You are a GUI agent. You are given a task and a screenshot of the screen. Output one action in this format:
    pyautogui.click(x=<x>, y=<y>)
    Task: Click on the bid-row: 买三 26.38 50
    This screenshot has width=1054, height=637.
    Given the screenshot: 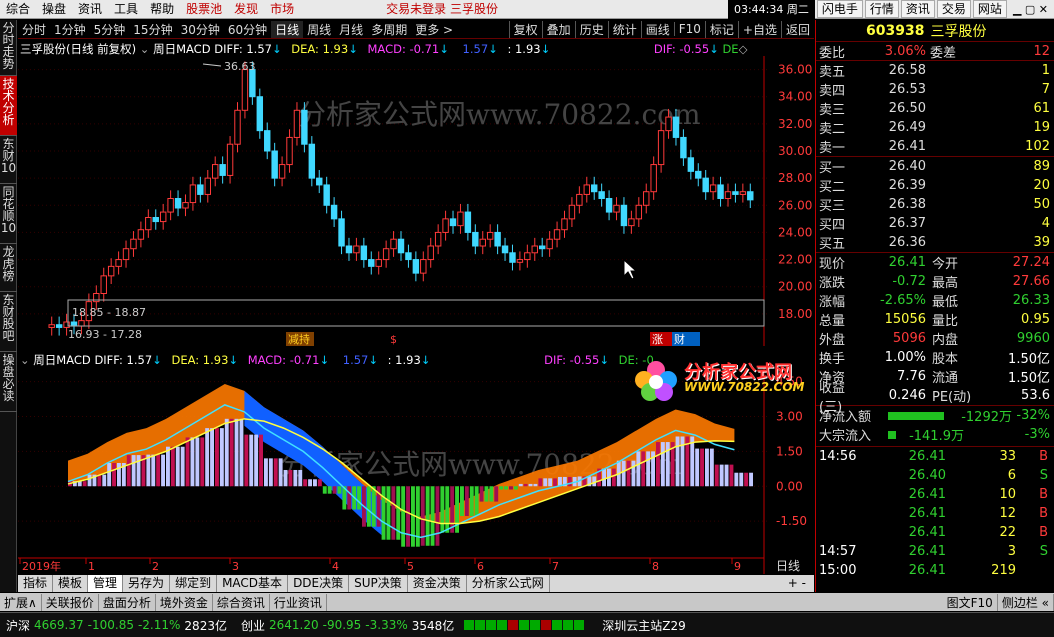 What is the action you would take?
    pyautogui.click(x=935, y=204)
    